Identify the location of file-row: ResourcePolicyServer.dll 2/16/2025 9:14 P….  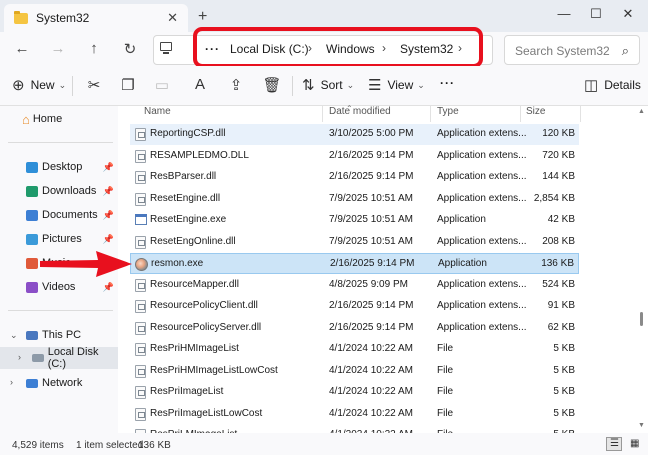
(354, 328).